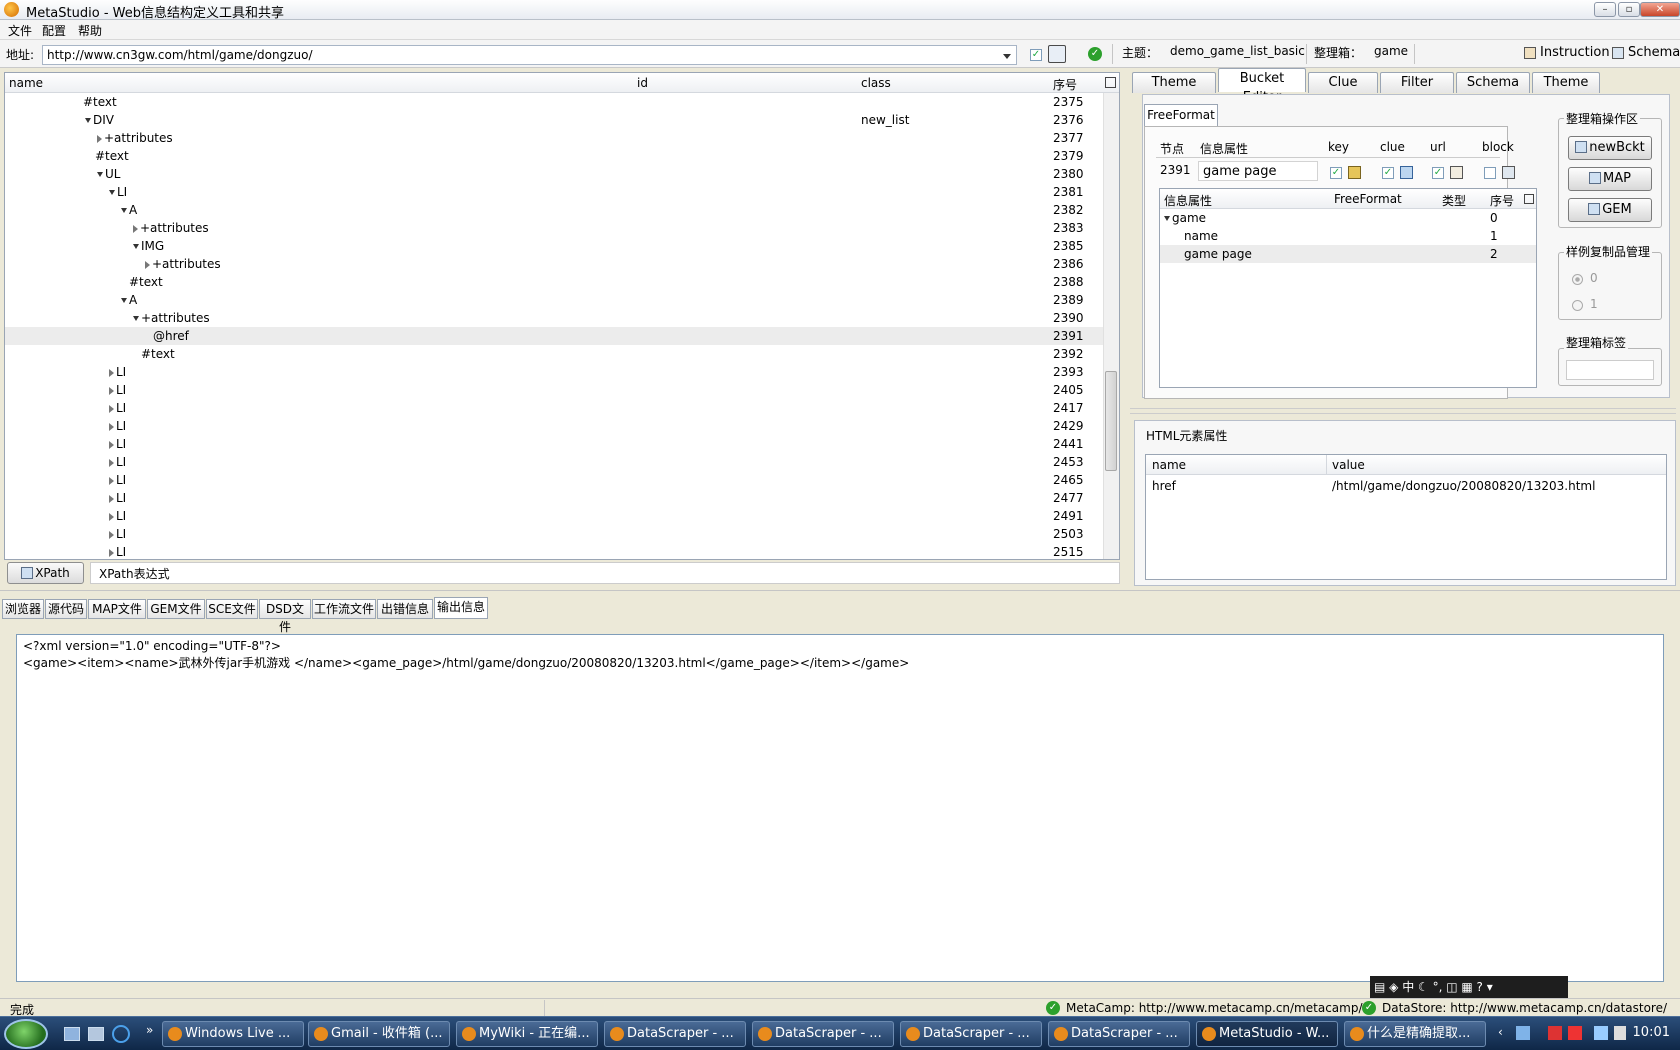  What do you see at coordinates (1348, 465) in the screenshot?
I see `props-hdr-value: value` at bounding box center [1348, 465].